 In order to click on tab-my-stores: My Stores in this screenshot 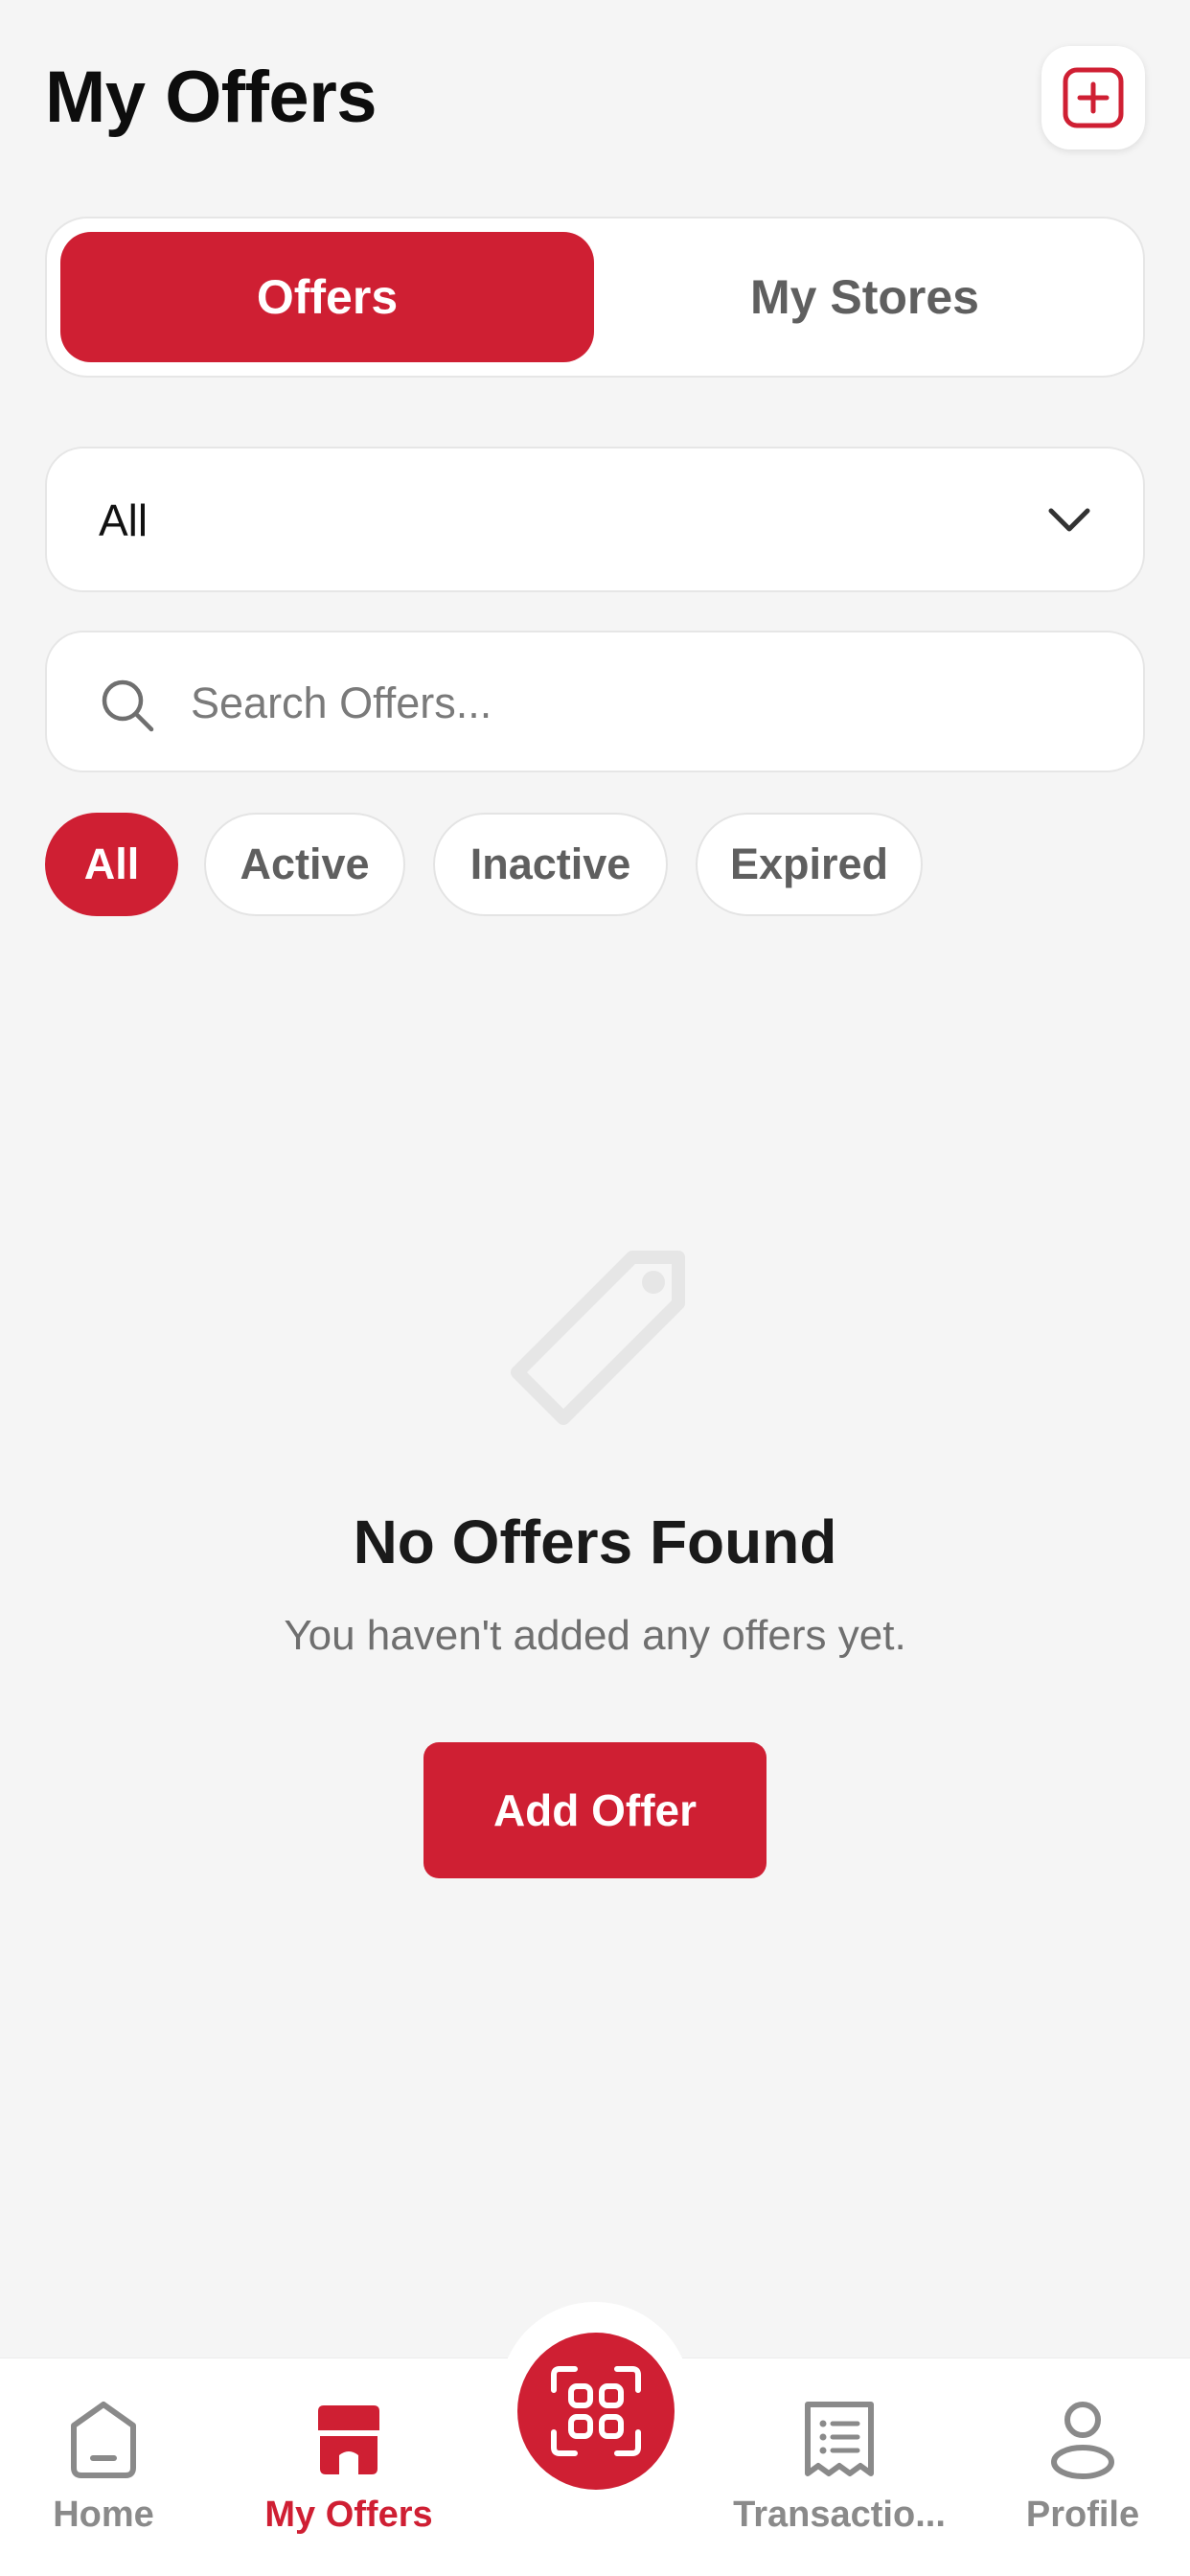, I will do `click(865, 297)`.